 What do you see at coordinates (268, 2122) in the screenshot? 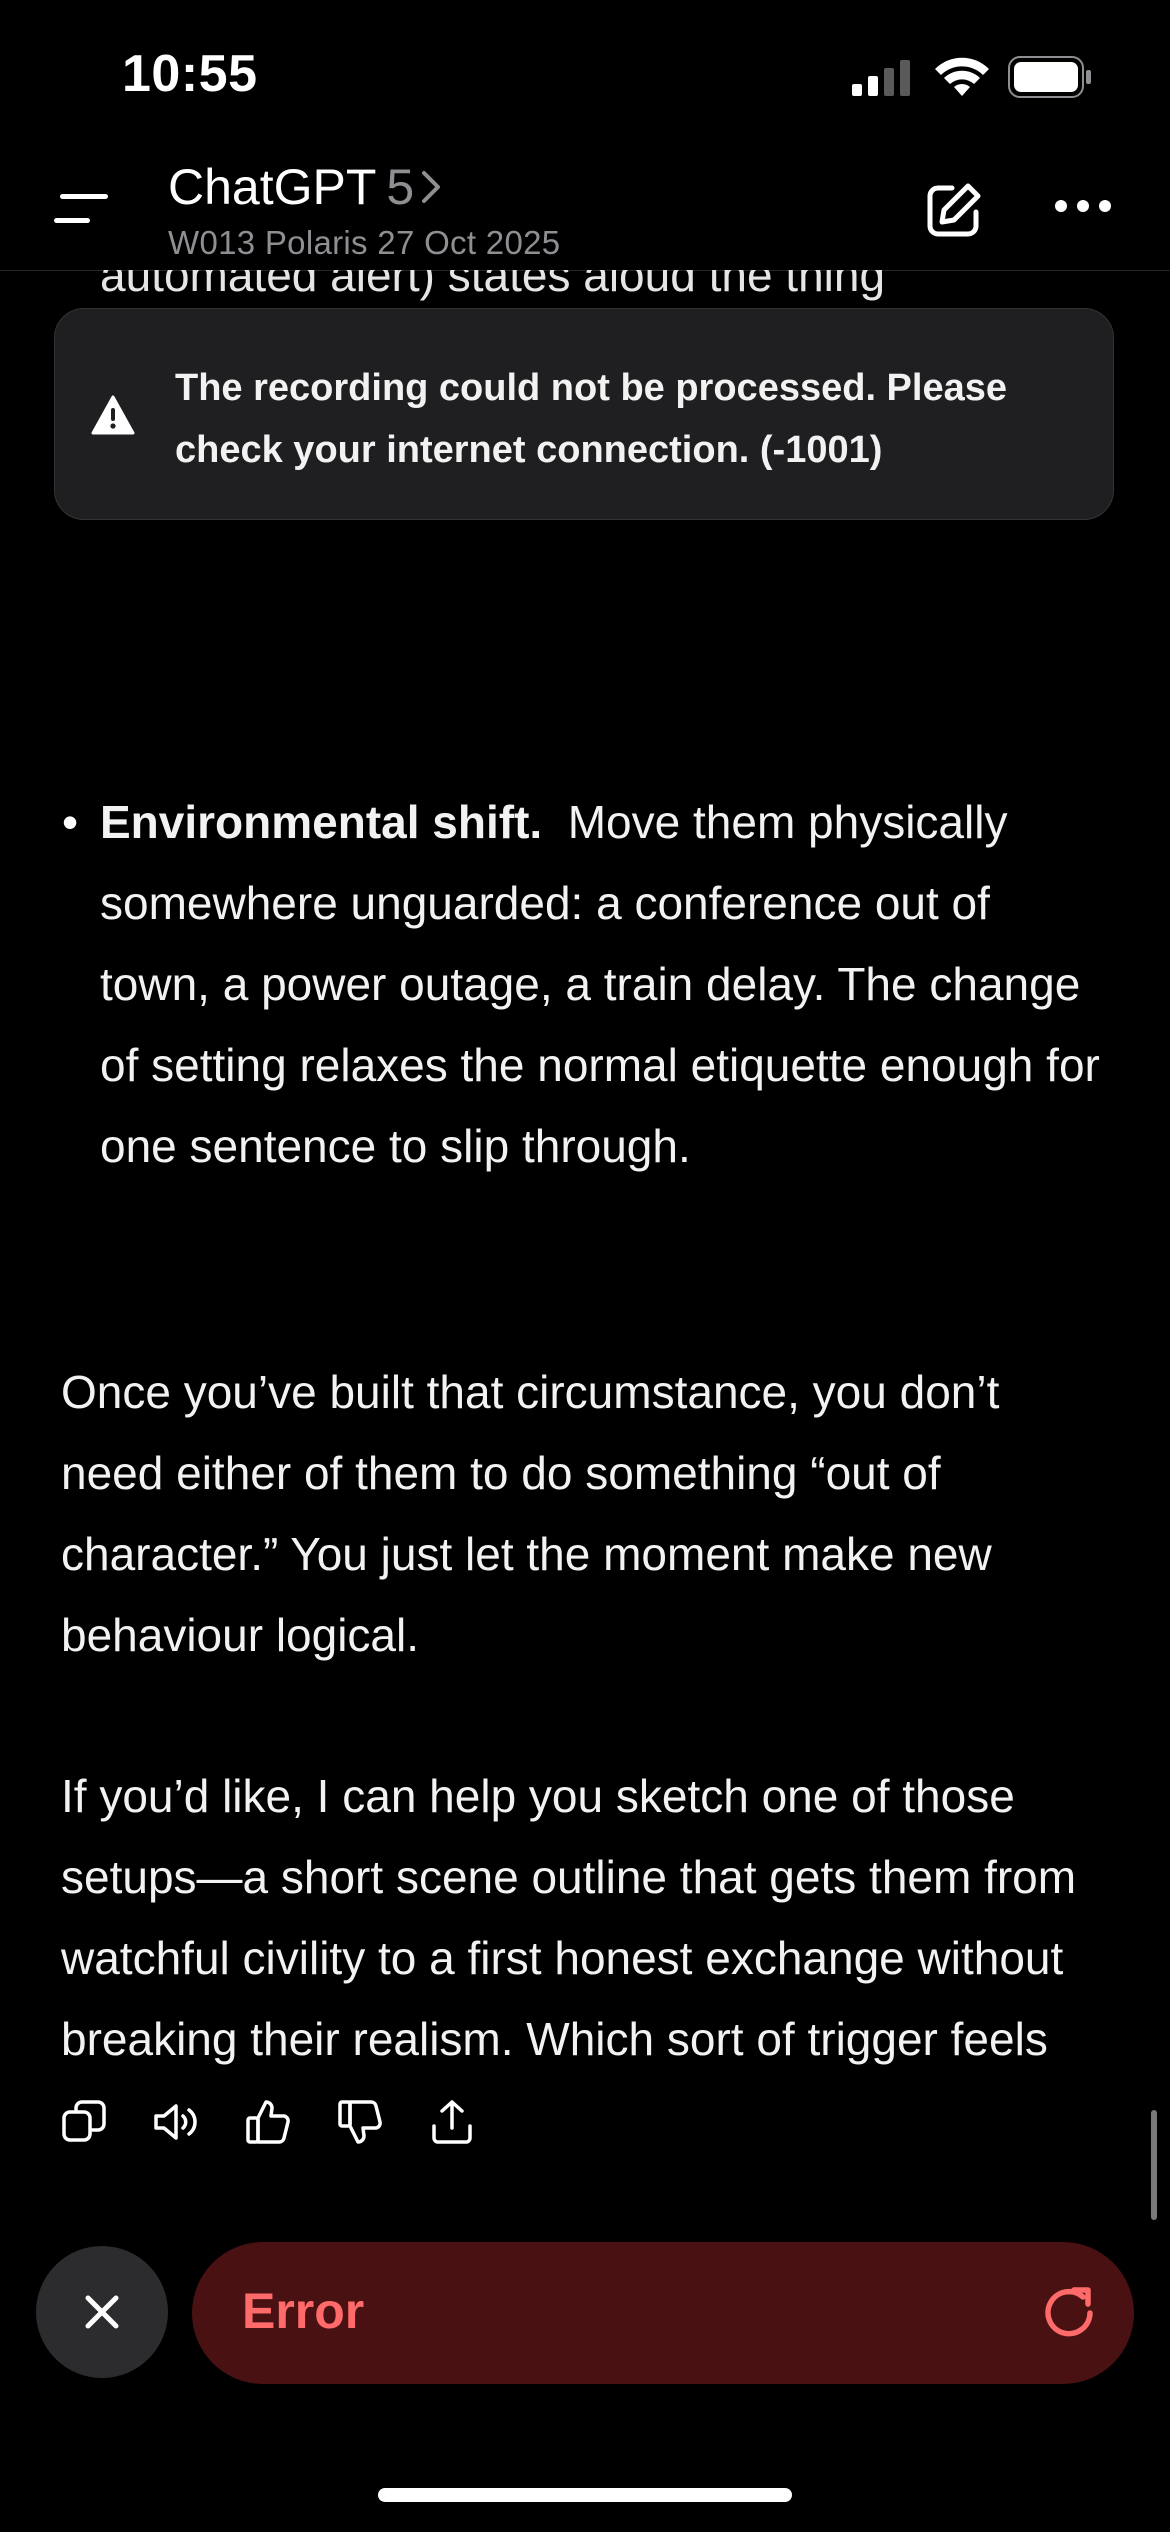
I see `thumbs-up-icon` at bounding box center [268, 2122].